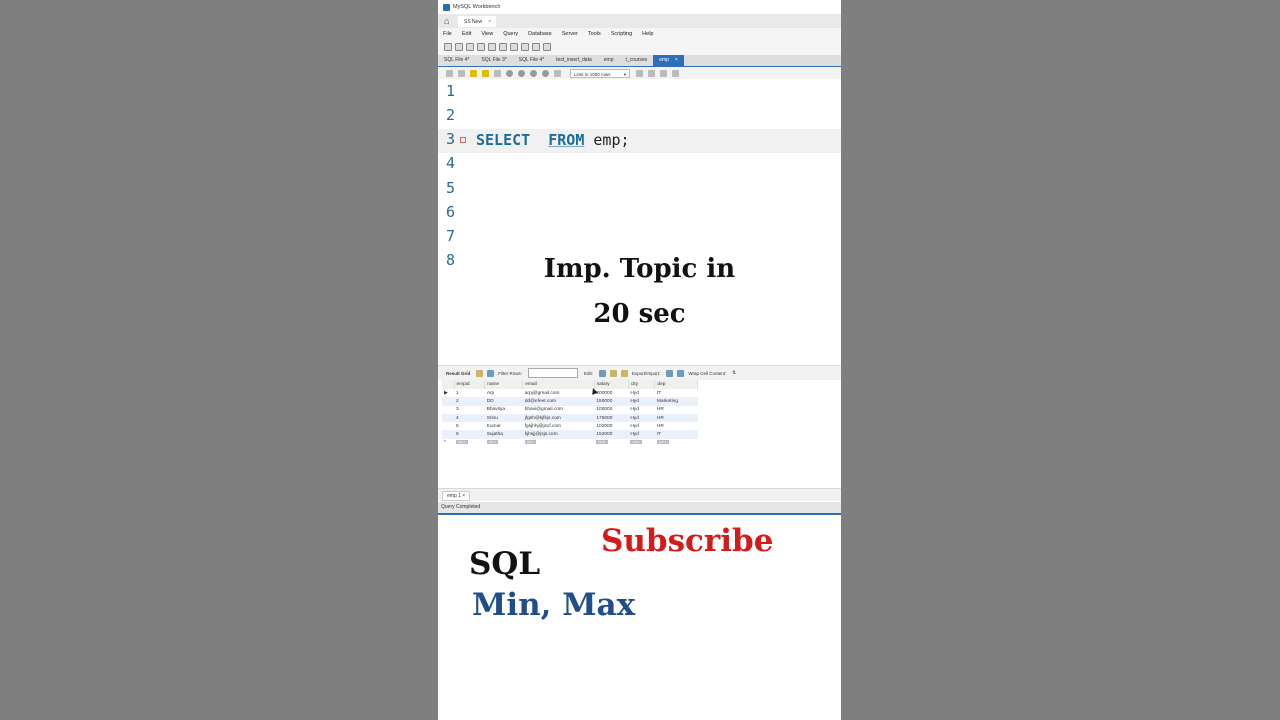 The height and width of the screenshot is (720, 1280). Describe the element at coordinates (594, 34) in the screenshot. I see `menu-tools: Tools` at that location.